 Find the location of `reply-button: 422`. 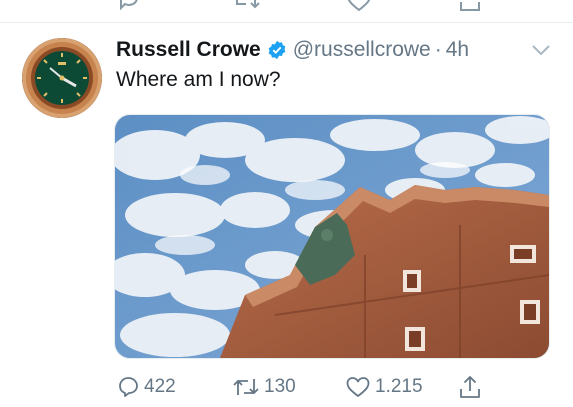

reply-button: 422 is located at coordinates (146, 387).